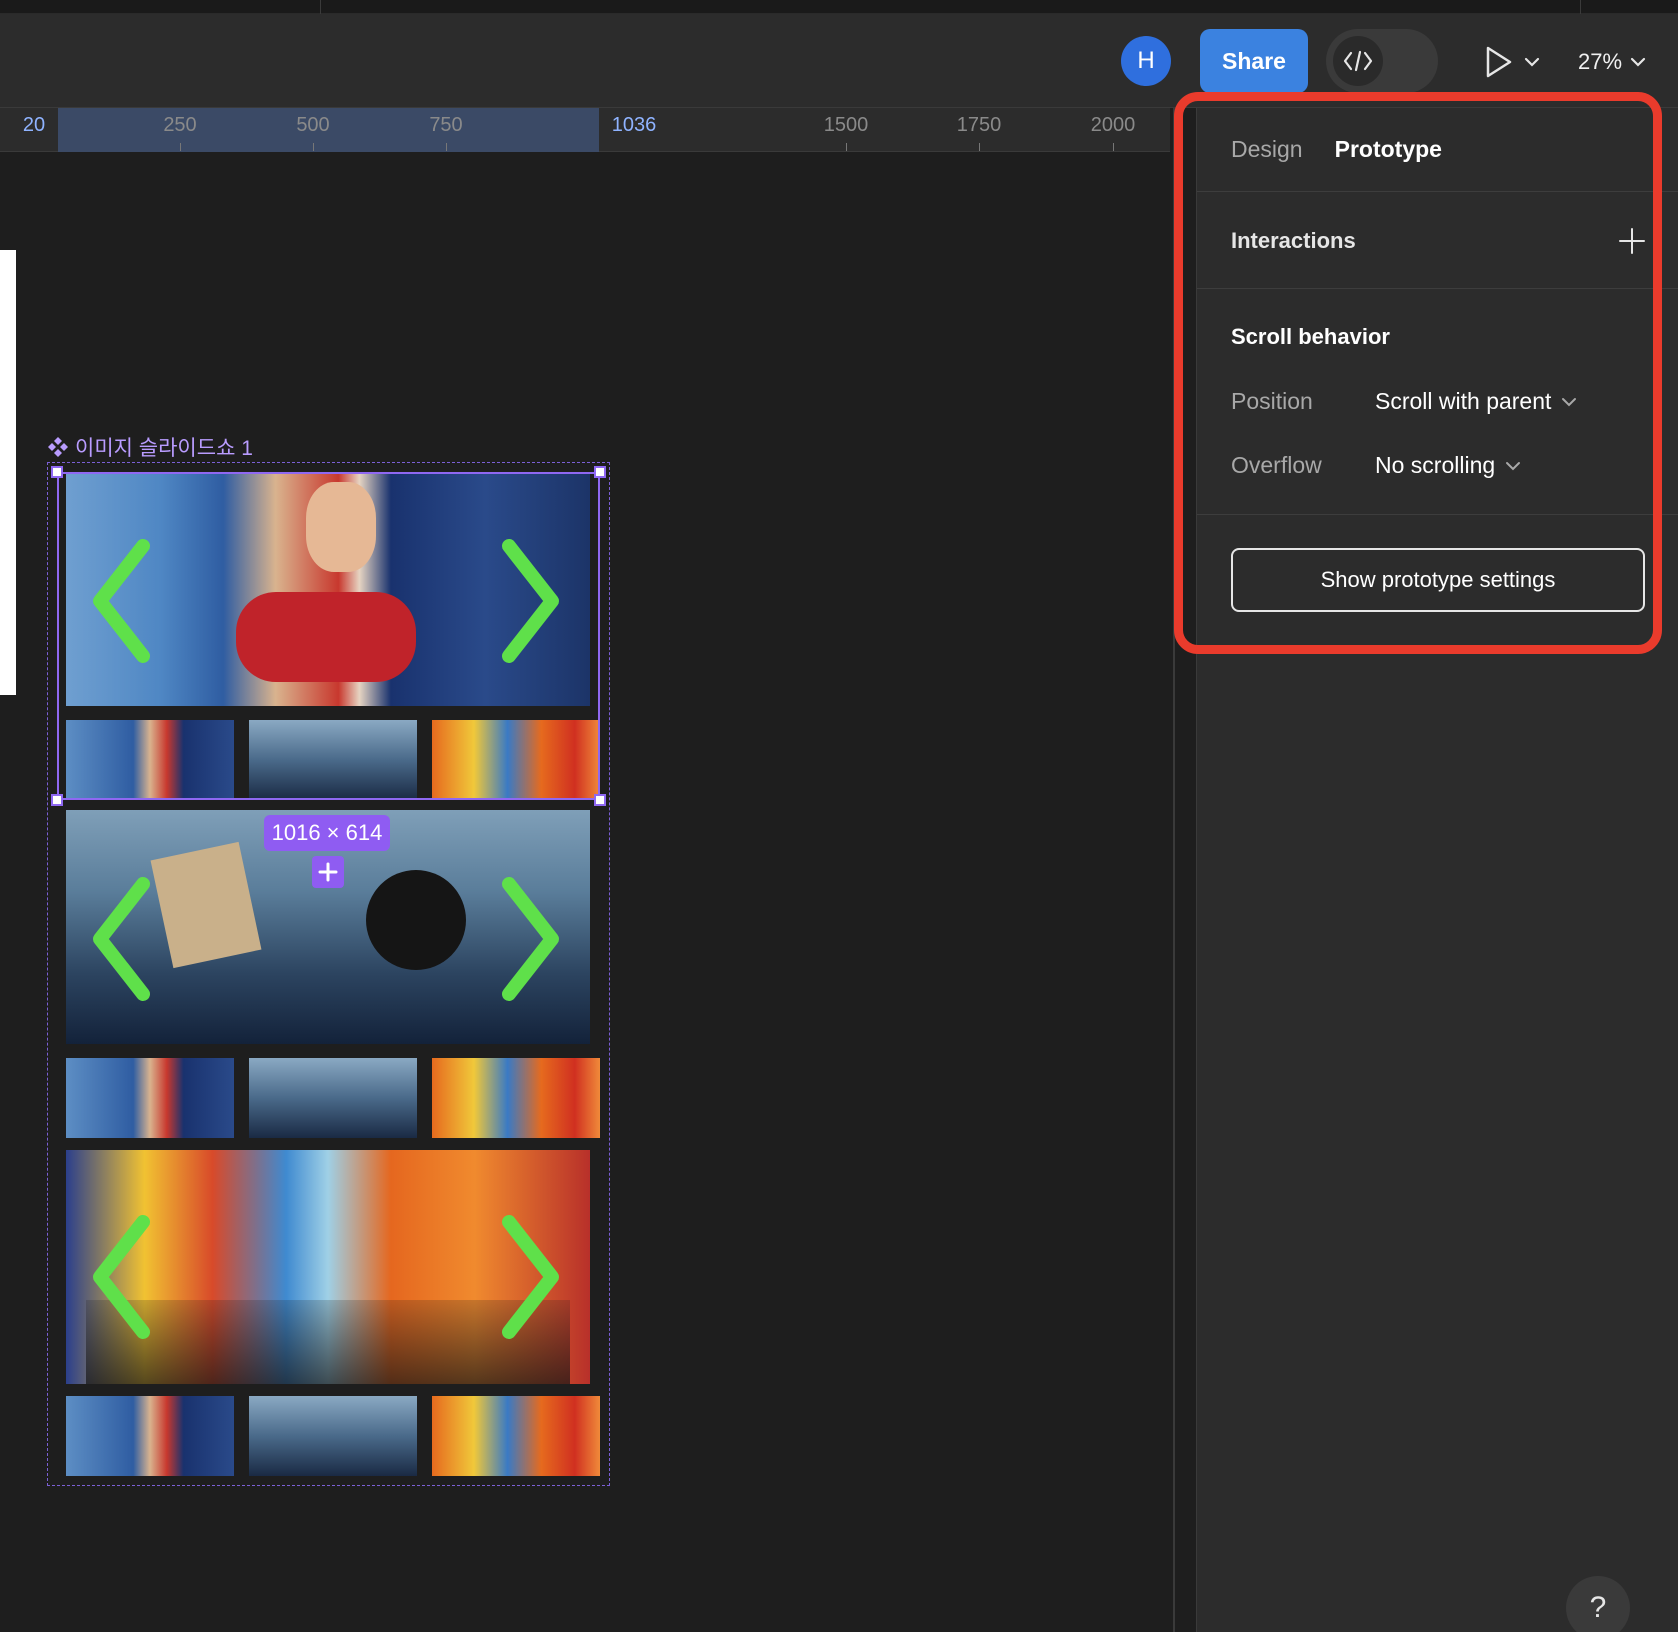 The width and height of the screenshot is (1678, 1632). I want to click on top-strip, so click(839, 7).